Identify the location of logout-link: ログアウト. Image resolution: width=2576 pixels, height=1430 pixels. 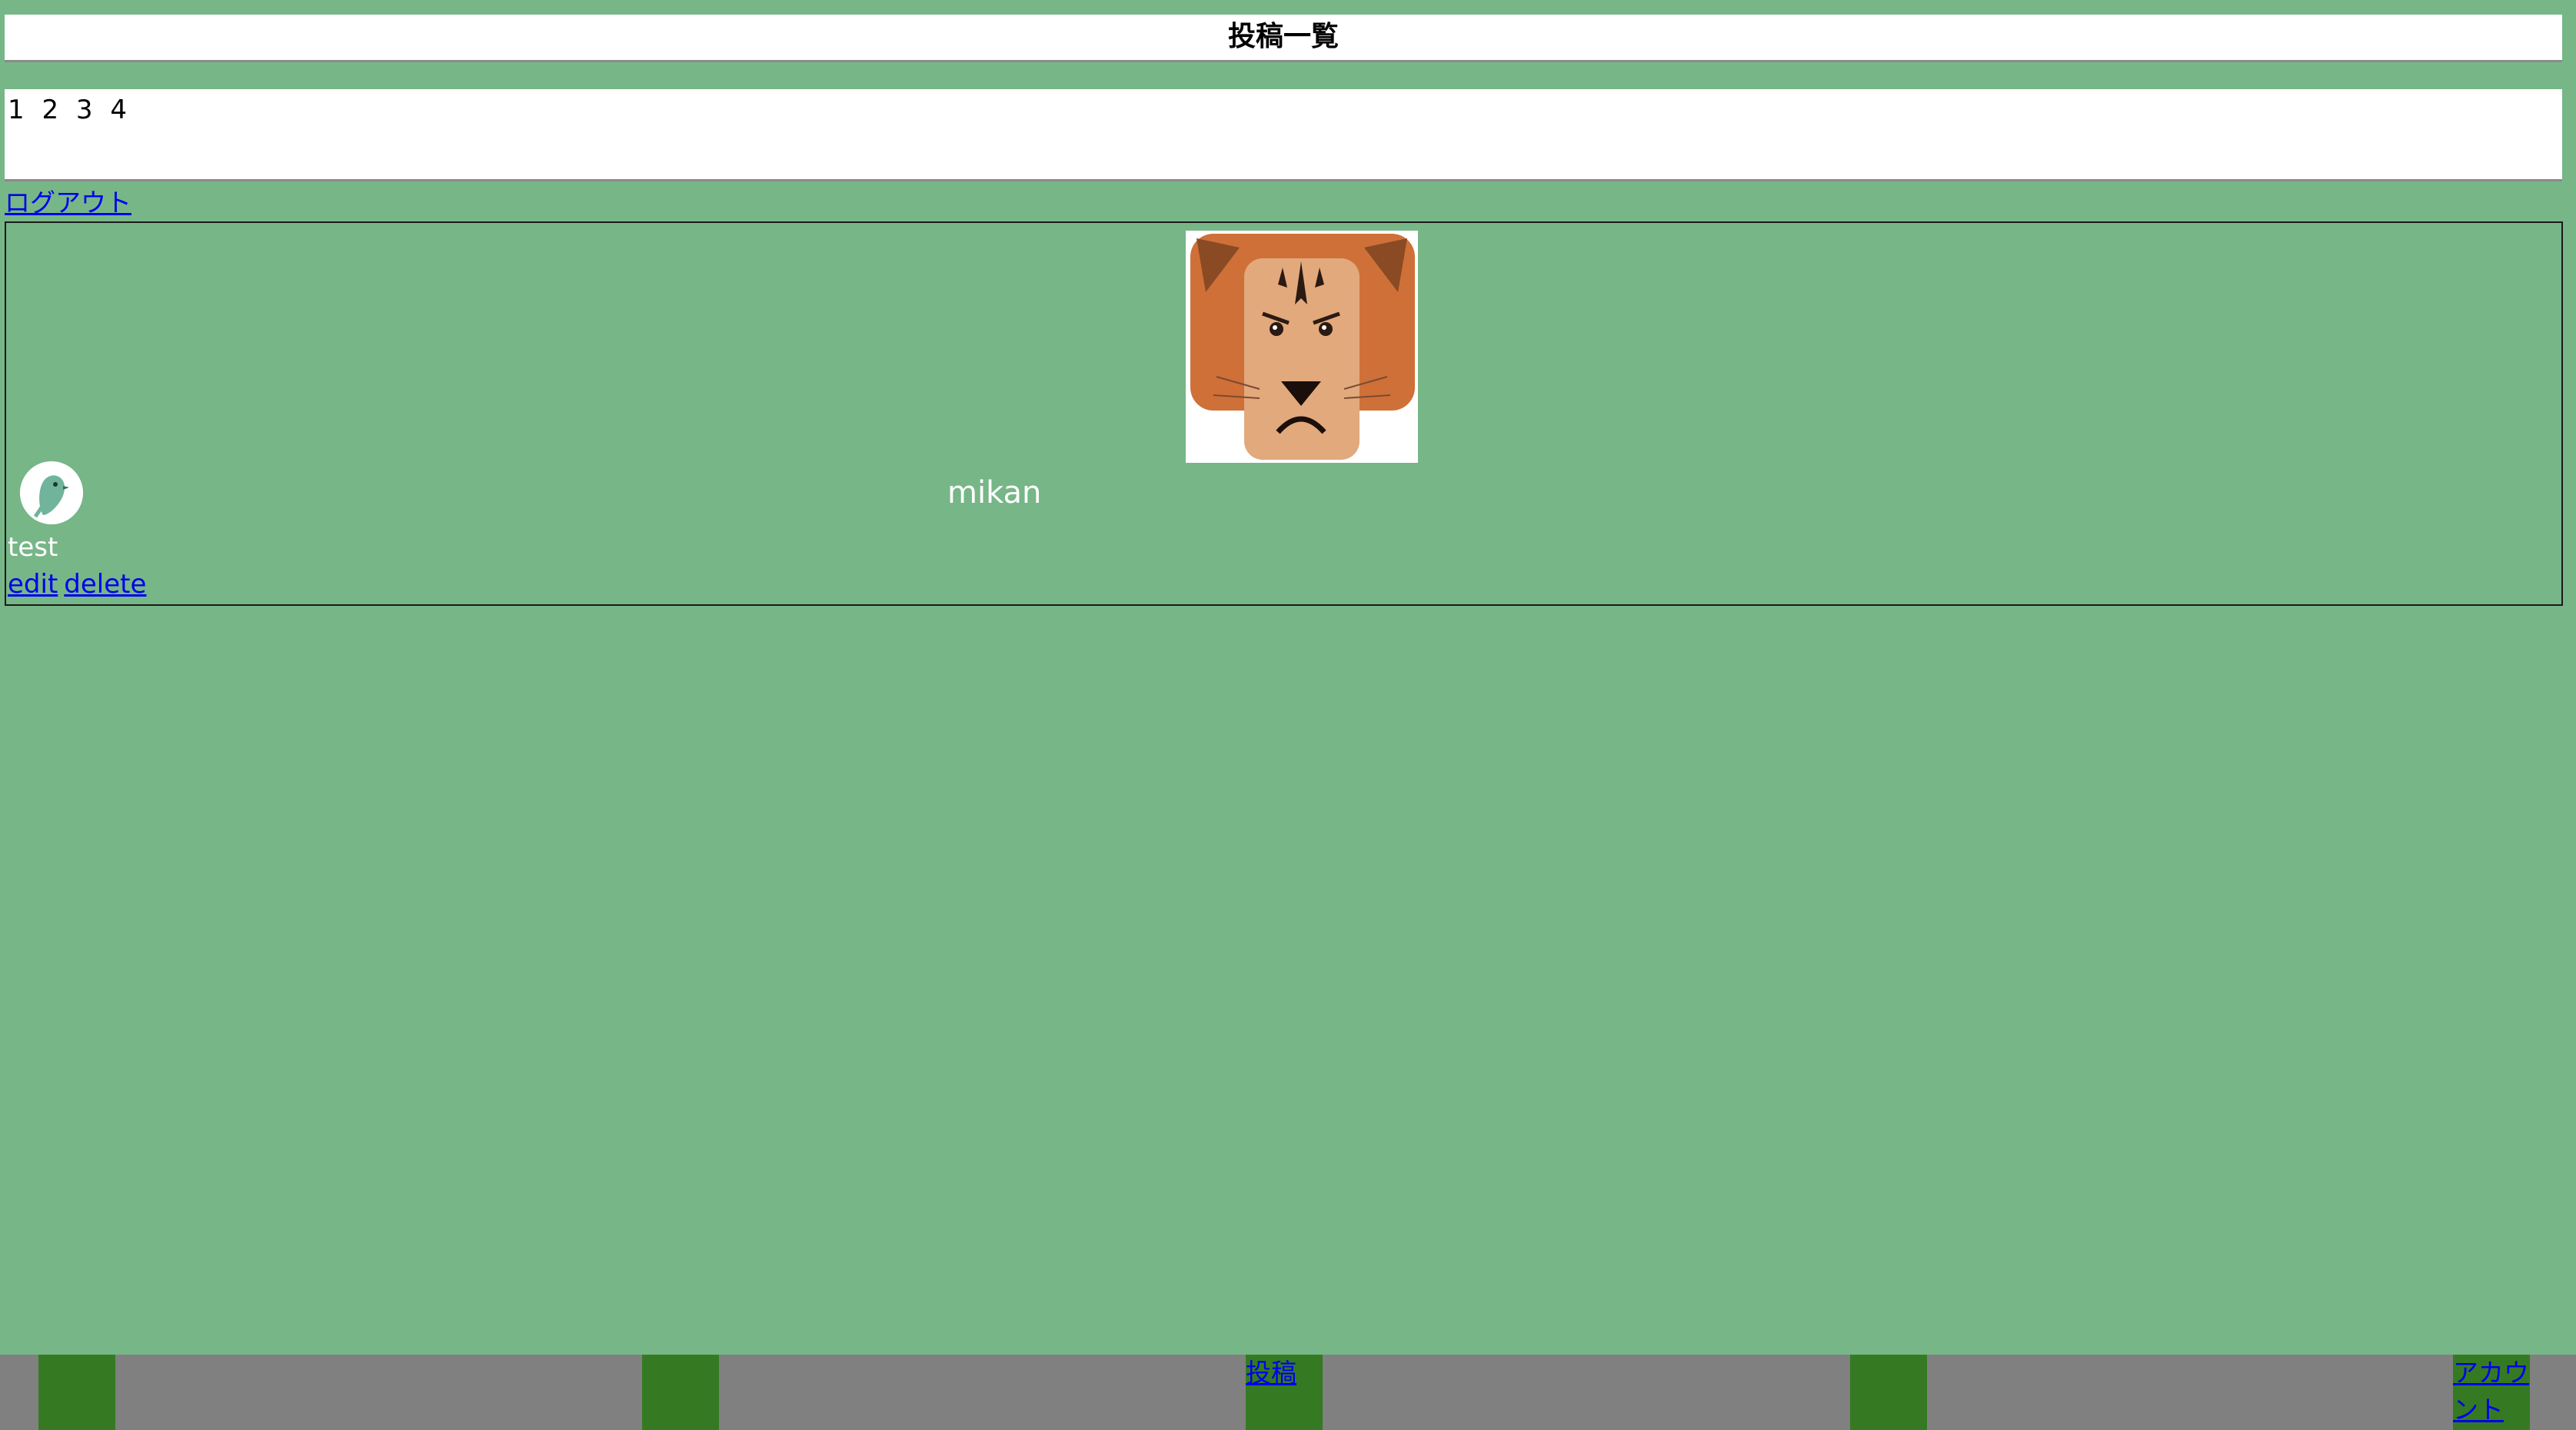
(68, 203).